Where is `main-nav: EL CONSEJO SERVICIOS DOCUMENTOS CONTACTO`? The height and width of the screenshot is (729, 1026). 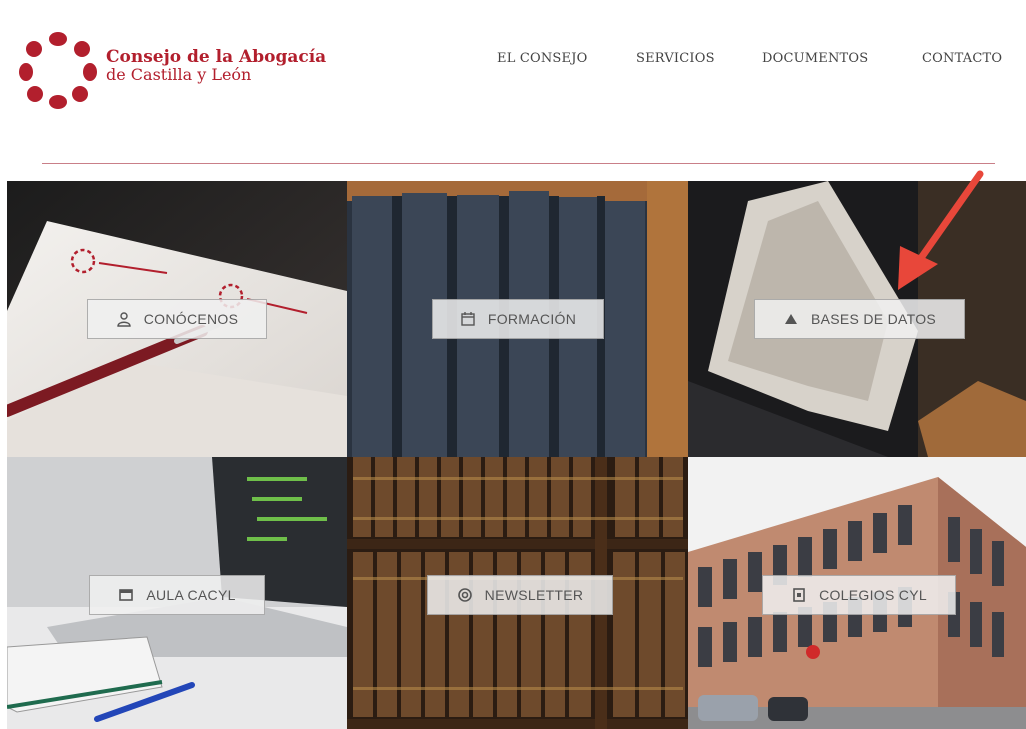
main-nav: EL CONSEJO SERVICIOS DOCUMENTOS CONTACTO is located at coordinates (513, 61).